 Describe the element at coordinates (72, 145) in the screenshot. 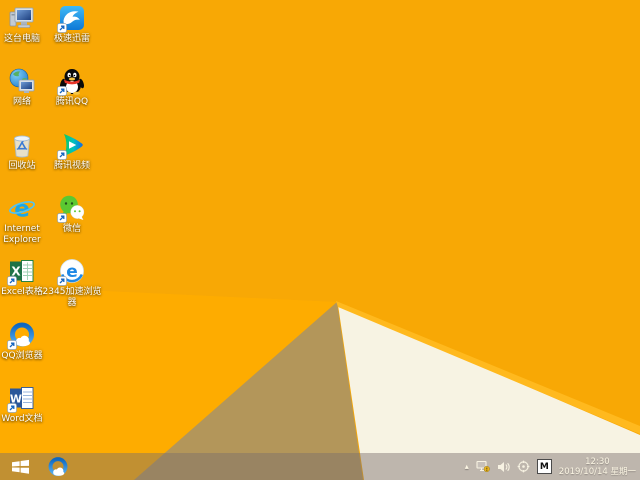

I see `tencent-video-icon` at that location.